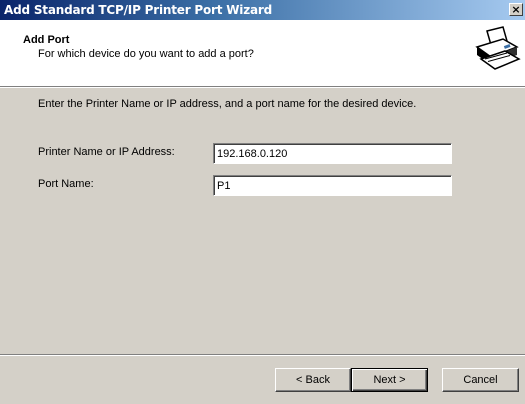 The image size is (525, 404). I want to click on close-button: ×, so click(516, 9).